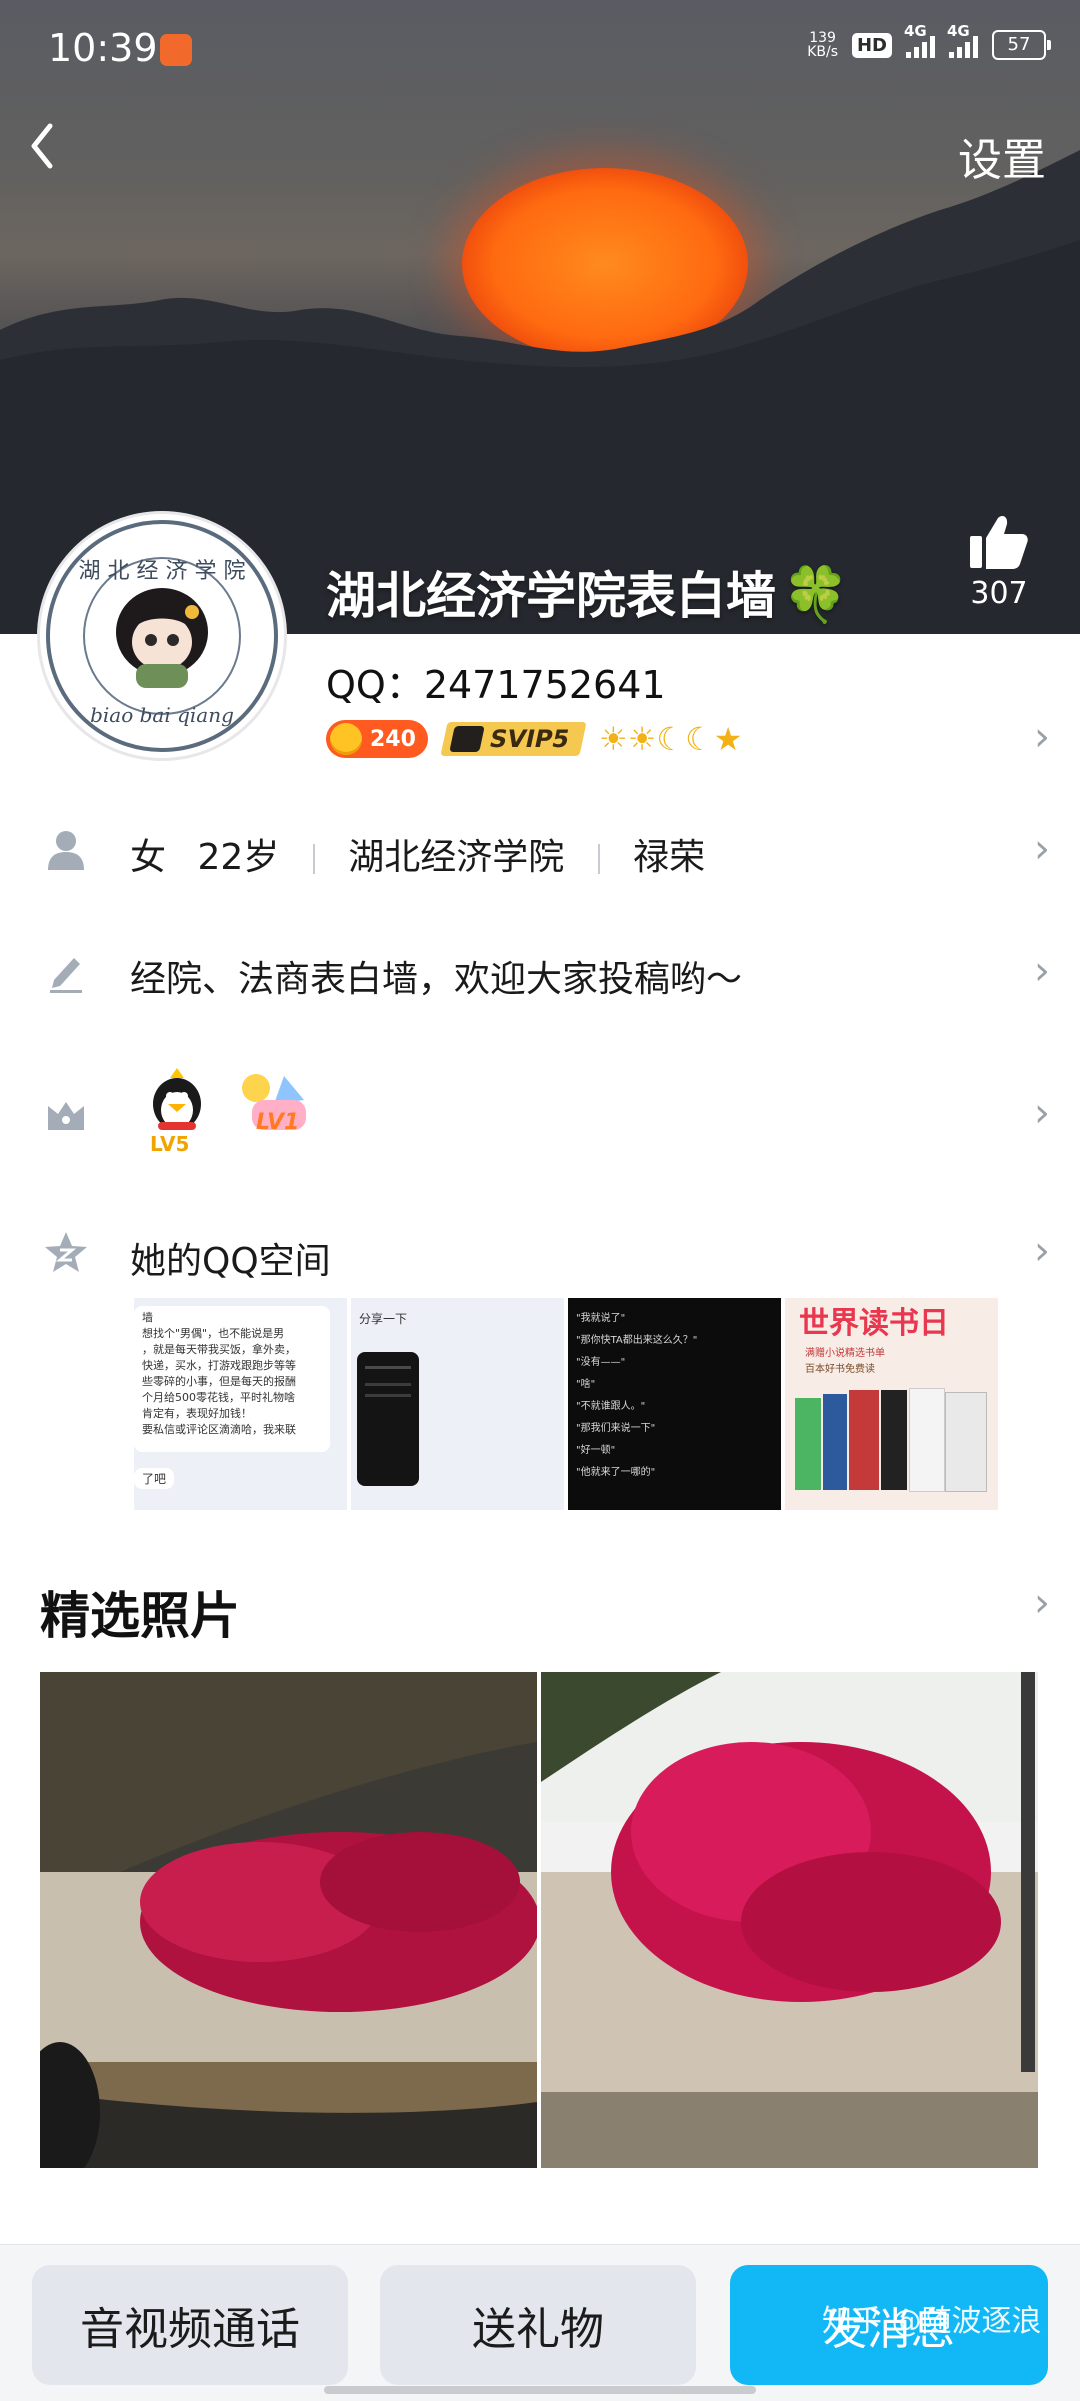 The image size is (1080, 2401). What do you see at coordinates (190, 2325) in the screenshot?
I see `av-call-button: 音视频通话` at bounding box center [190, 2325].